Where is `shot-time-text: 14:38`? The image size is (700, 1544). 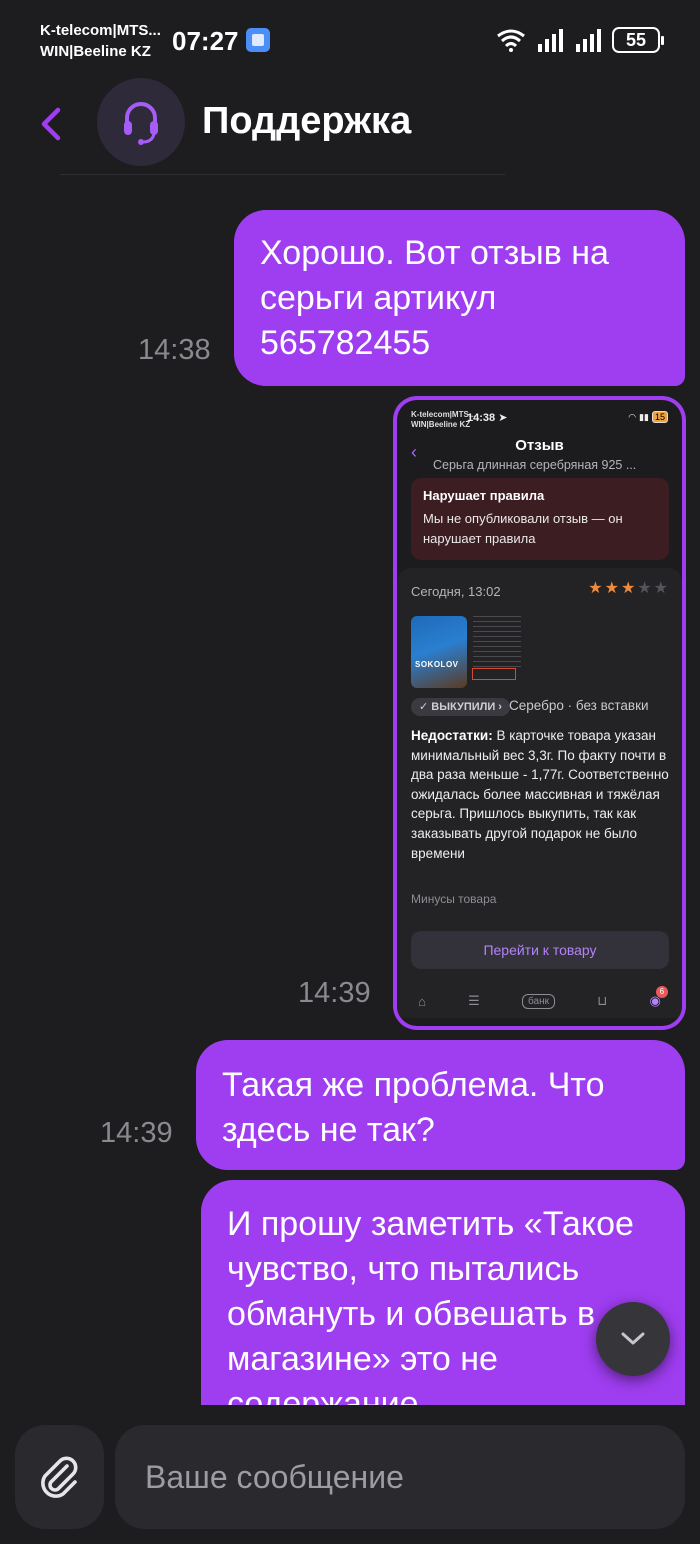
shot-time-text: 14:38 is located at coordinates (481, 418).